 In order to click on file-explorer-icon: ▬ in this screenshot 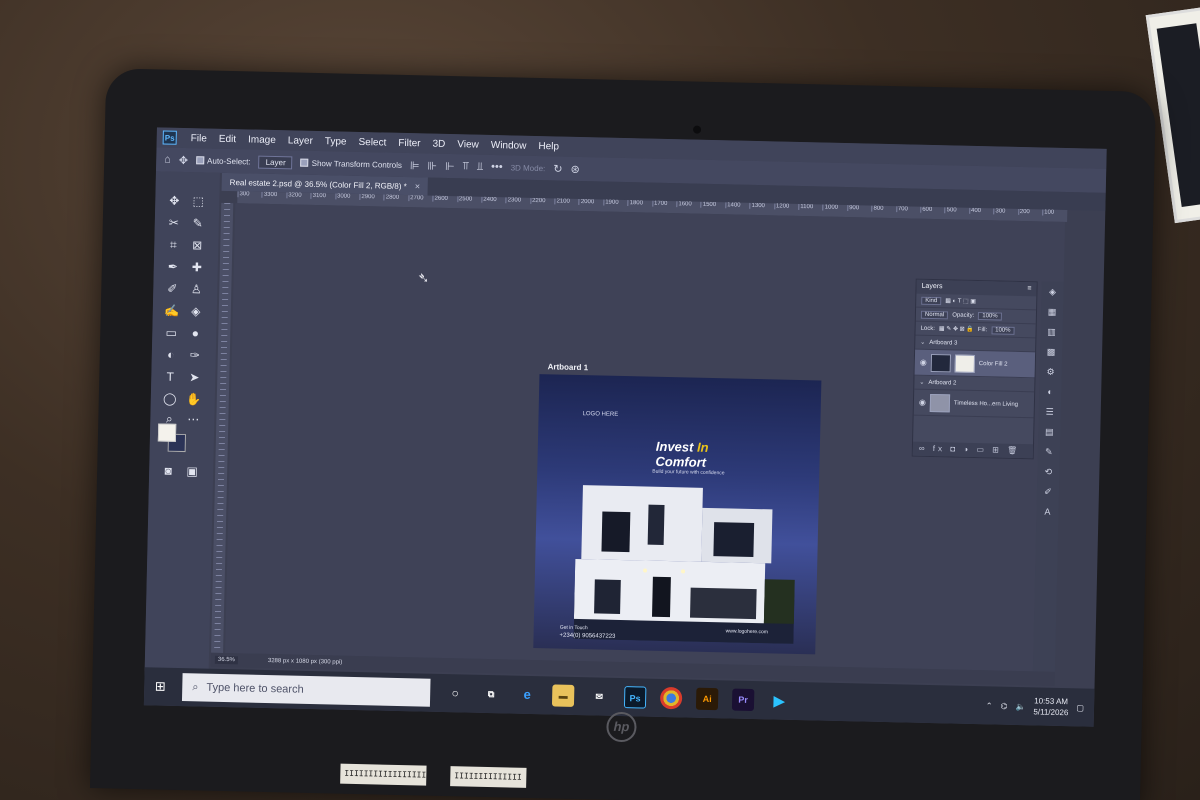, I will do `click(563, 695)`.